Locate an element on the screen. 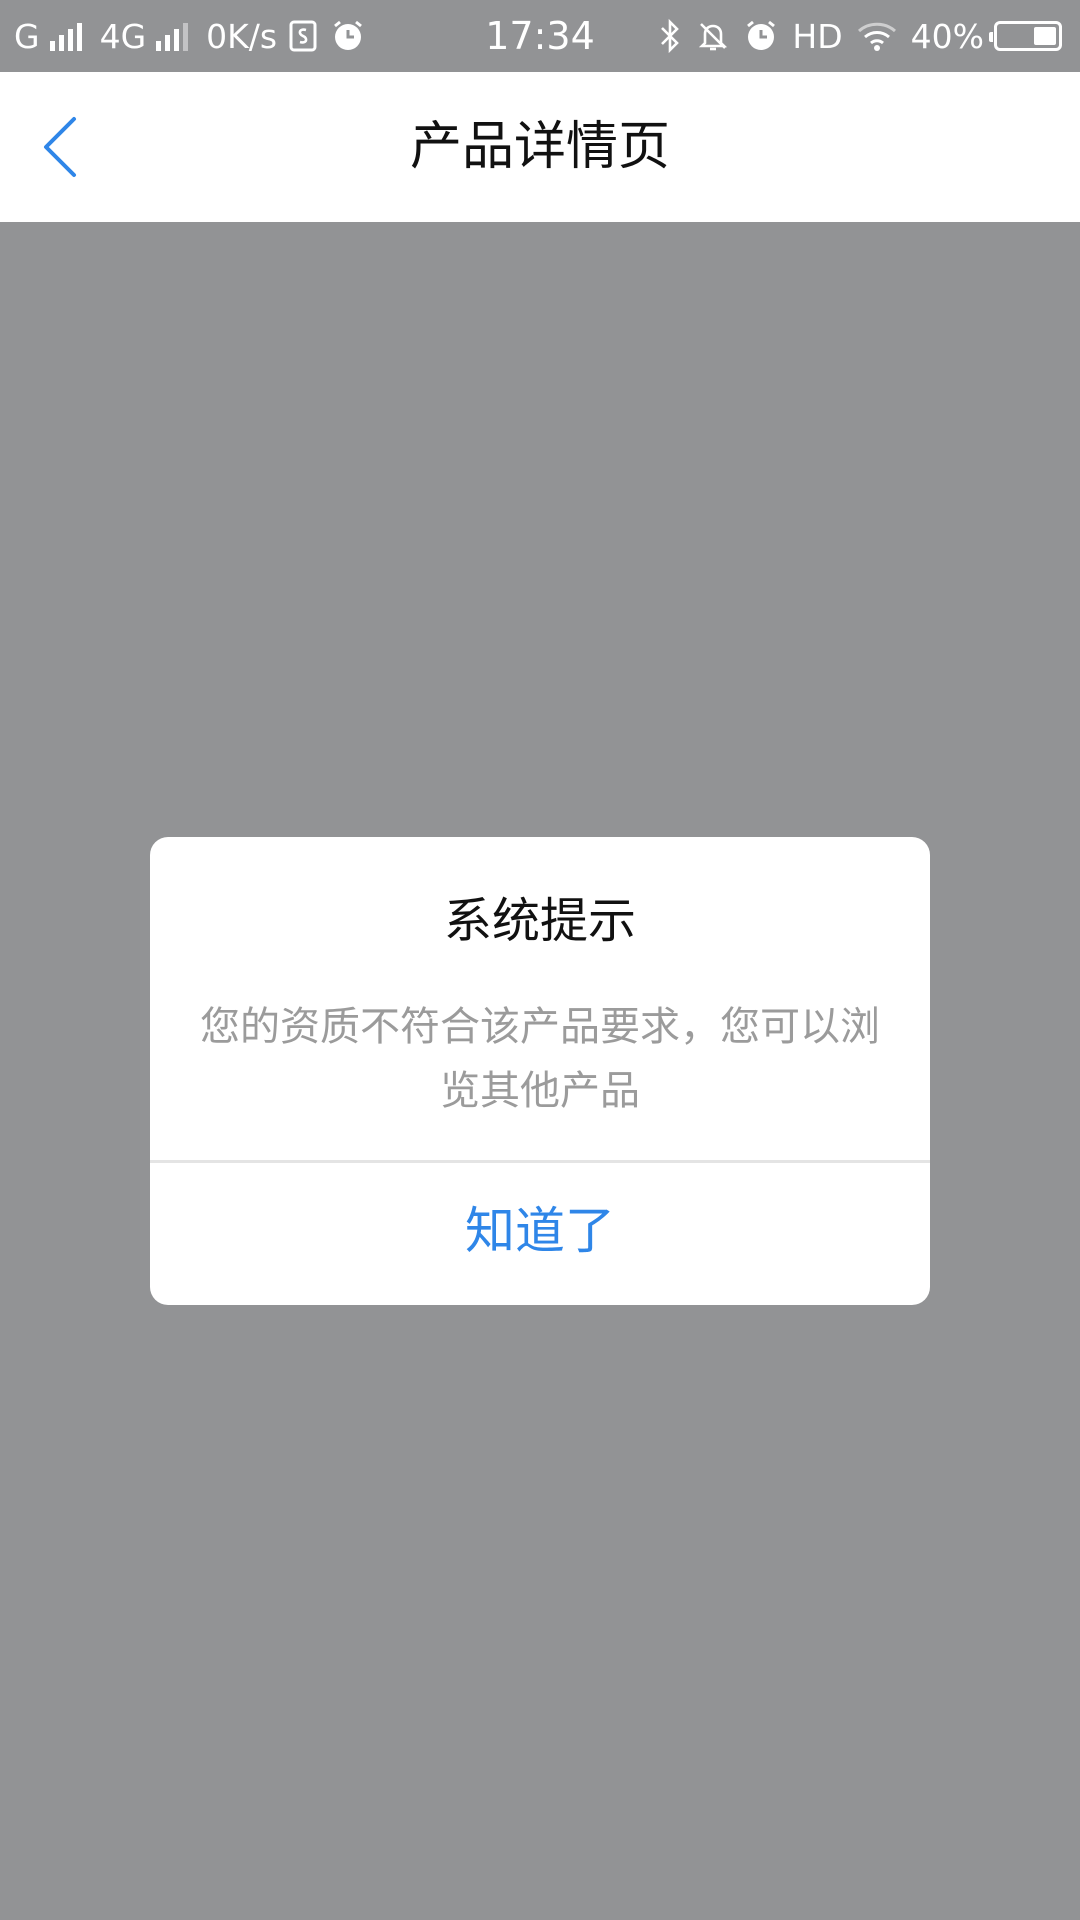  hd-label: HD is located at coordinates (817, 36).